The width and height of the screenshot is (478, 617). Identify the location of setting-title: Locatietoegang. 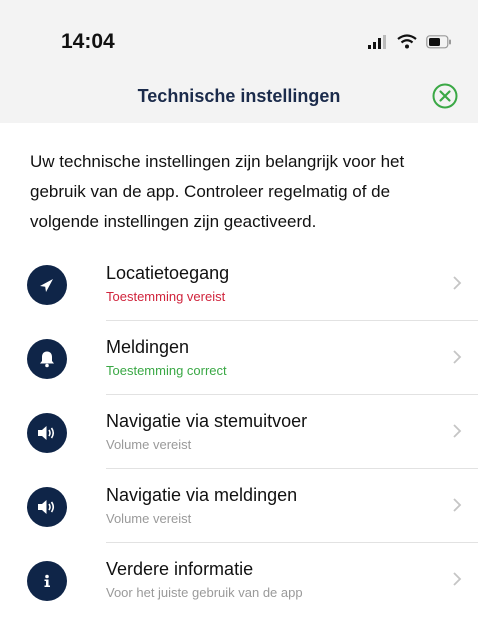
(168, 273).